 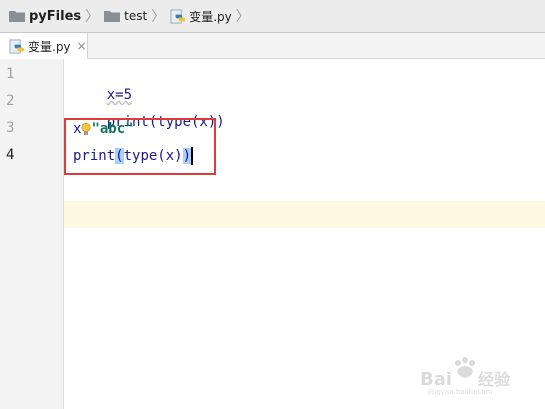 What do you see at coordinates (210, 16) in the screenshot?
I see `breadcrumb-label: 变量.py` at bounding box center [210, 16].